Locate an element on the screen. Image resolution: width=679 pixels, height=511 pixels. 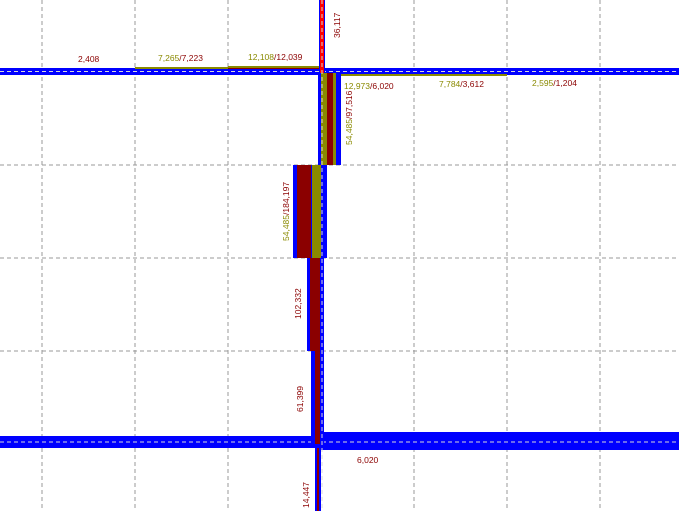
label-bottom-e: 6,020 is located at coordinates (368, 460).